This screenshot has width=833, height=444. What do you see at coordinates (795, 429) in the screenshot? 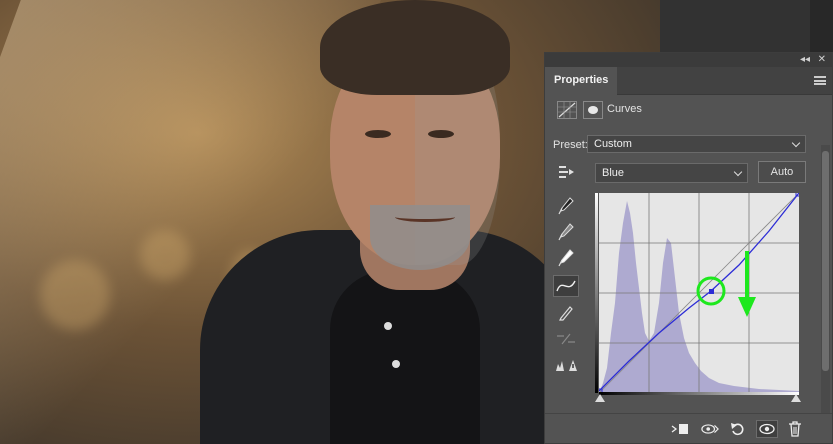
I see `trash-icon` at bounding box center [795, 429].